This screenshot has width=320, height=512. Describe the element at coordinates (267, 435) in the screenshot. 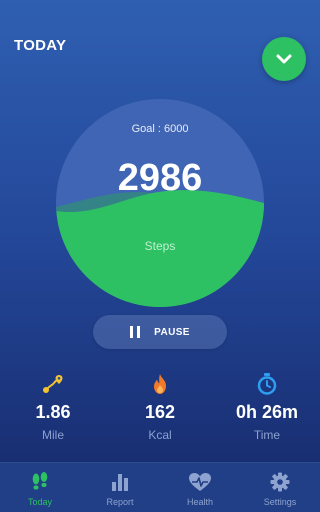

I see `stat-time-label: Time` at that location.